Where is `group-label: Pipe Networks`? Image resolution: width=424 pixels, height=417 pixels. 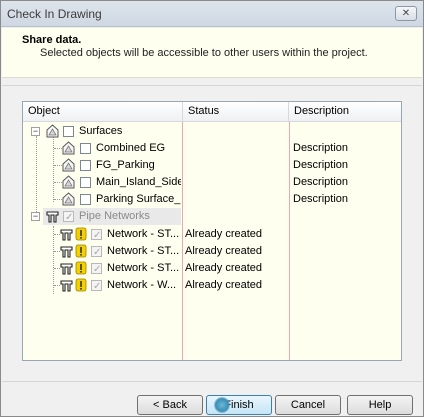 group-label: Pipe Networks is located at coordinates (114, 216).